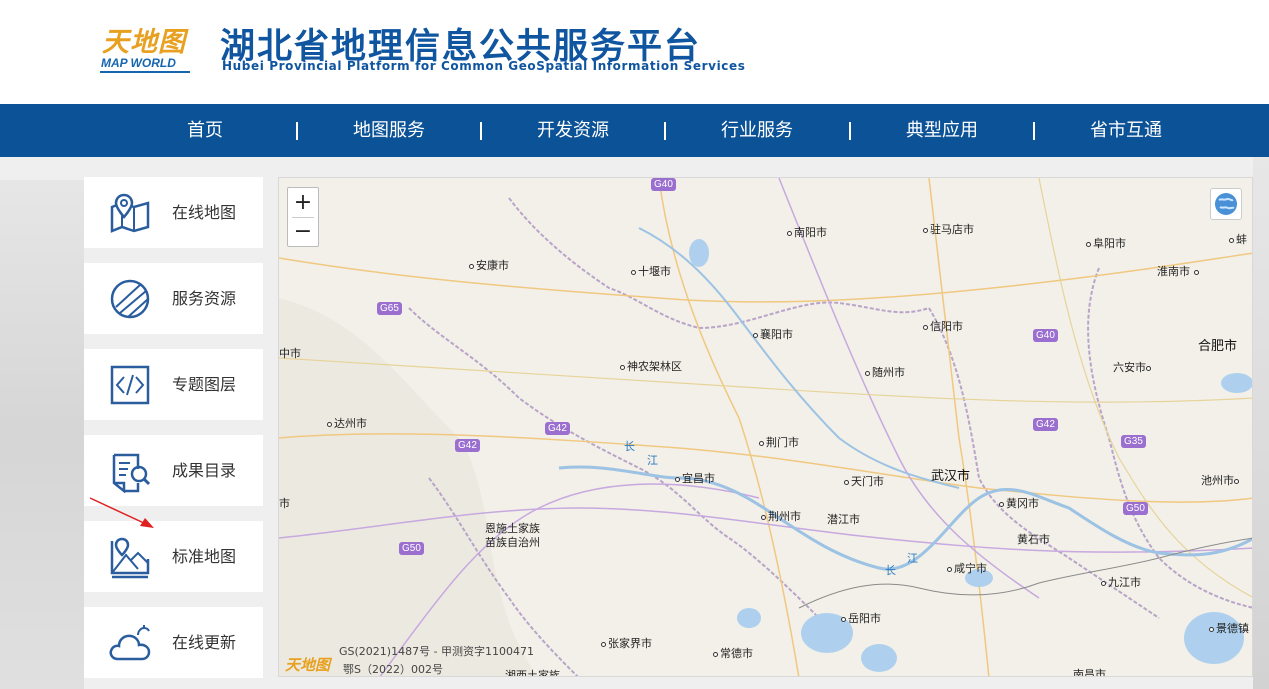 The image size is (1269, 689). I want to click on sidebar-item-service-resources: 服务资源, so click(173, 298).